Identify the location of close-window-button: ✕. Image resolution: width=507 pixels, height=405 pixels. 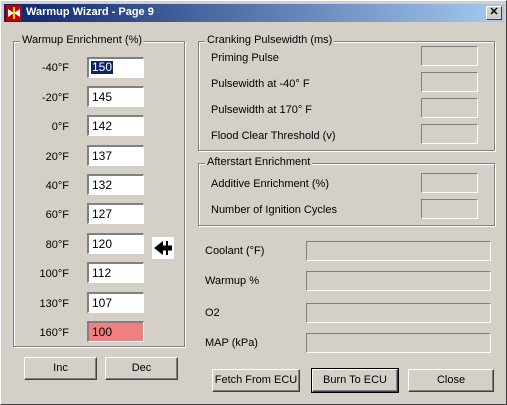
(494, 13).